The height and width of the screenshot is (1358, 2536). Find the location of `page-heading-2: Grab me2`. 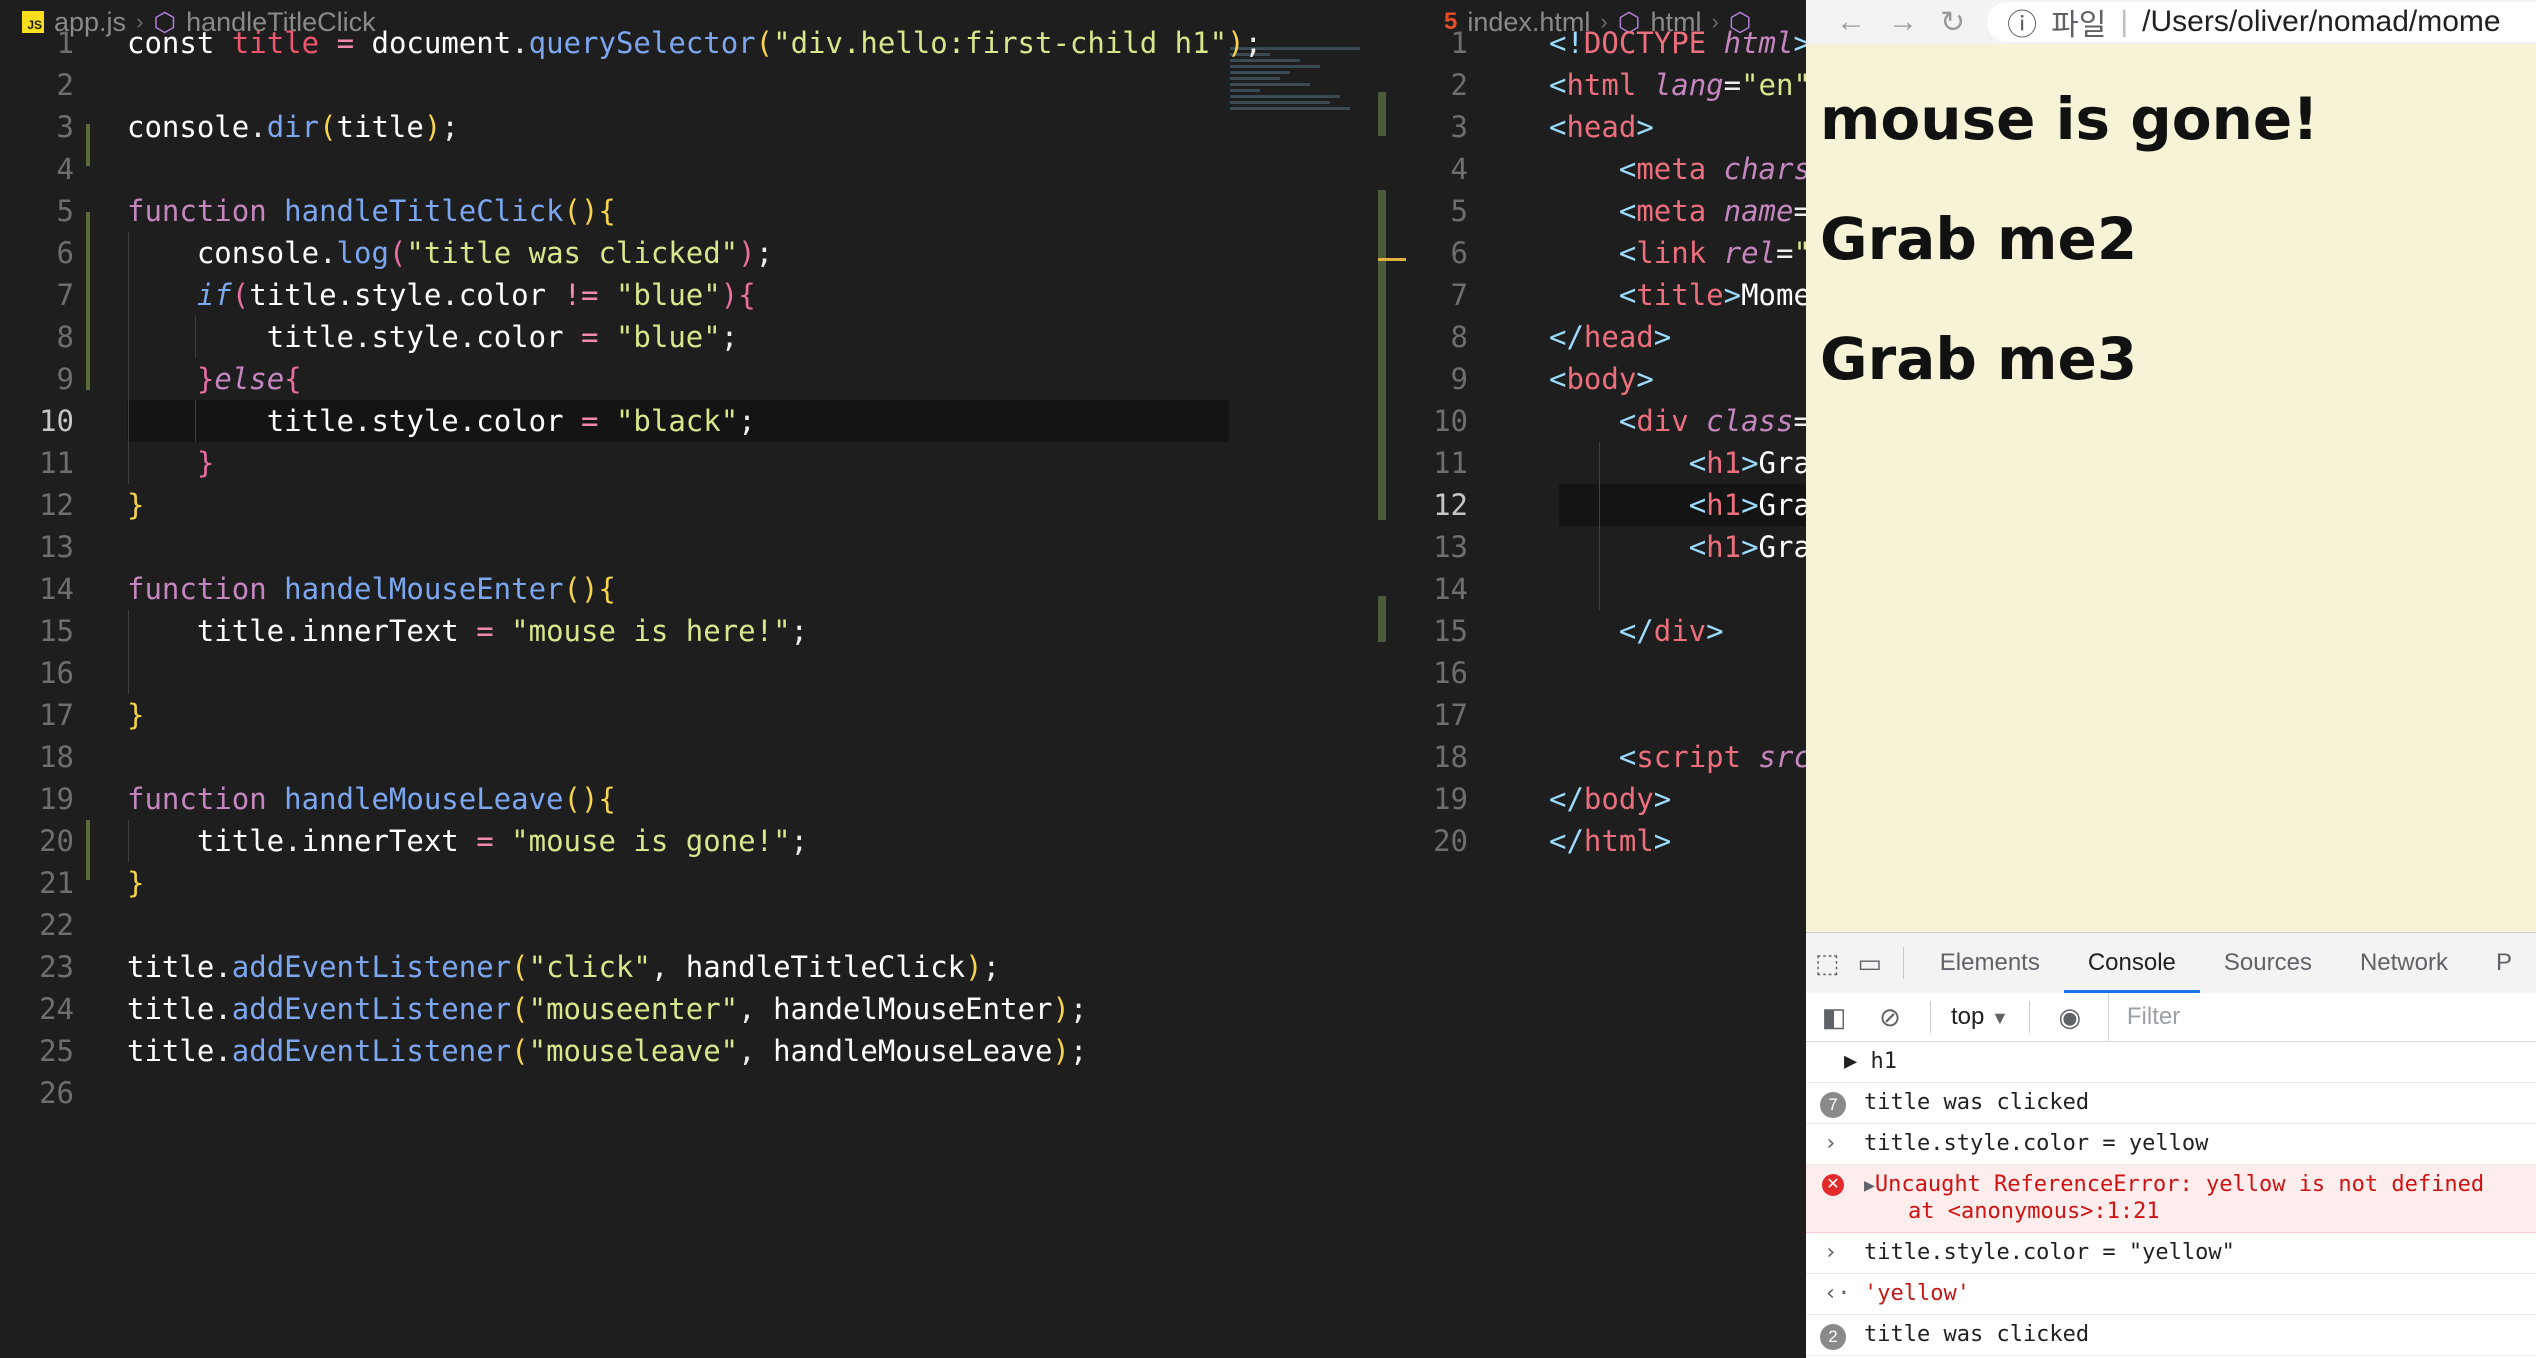

page-heading-2: Grab me2 is located at coordinates (2178, 239).